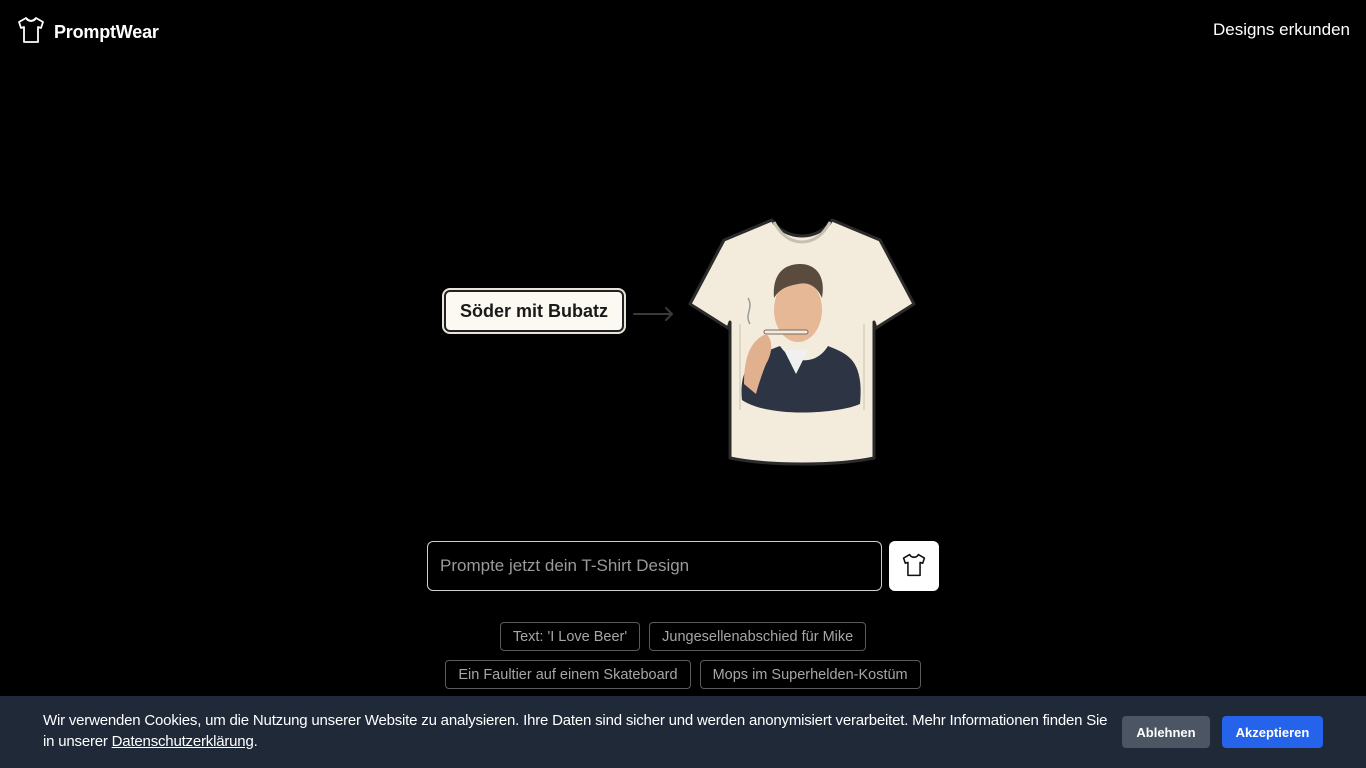  What do you see at coordinates (802, 342) in the screenshot?
I see `tshirt-preview-image` at bounding box center [802, 342].